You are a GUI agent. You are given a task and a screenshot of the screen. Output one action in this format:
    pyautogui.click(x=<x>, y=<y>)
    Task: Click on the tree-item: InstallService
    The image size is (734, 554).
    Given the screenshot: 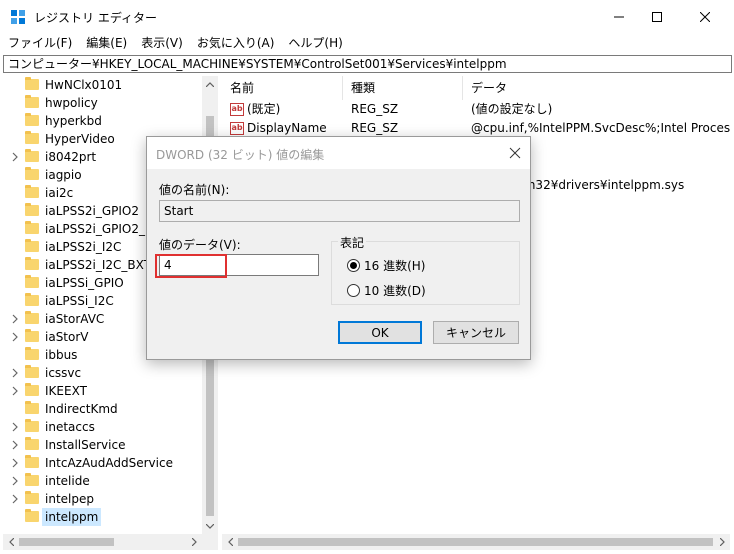 What is the action you would take?
    pyautogui.click(x=102, y=445)
    